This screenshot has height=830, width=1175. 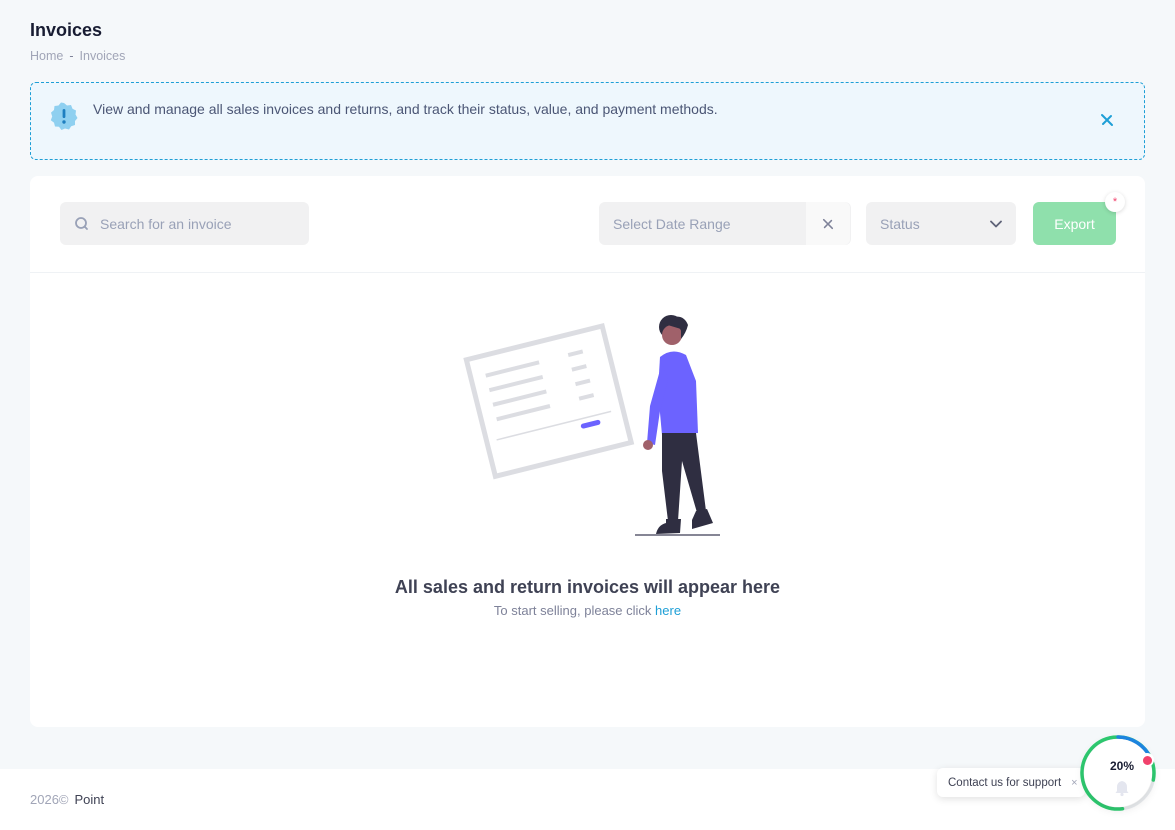 What do you see at coordinates (102, 56) in the screenshot?
I see `breadcrumb-current: Invoices` at bounding box center [102, 56].